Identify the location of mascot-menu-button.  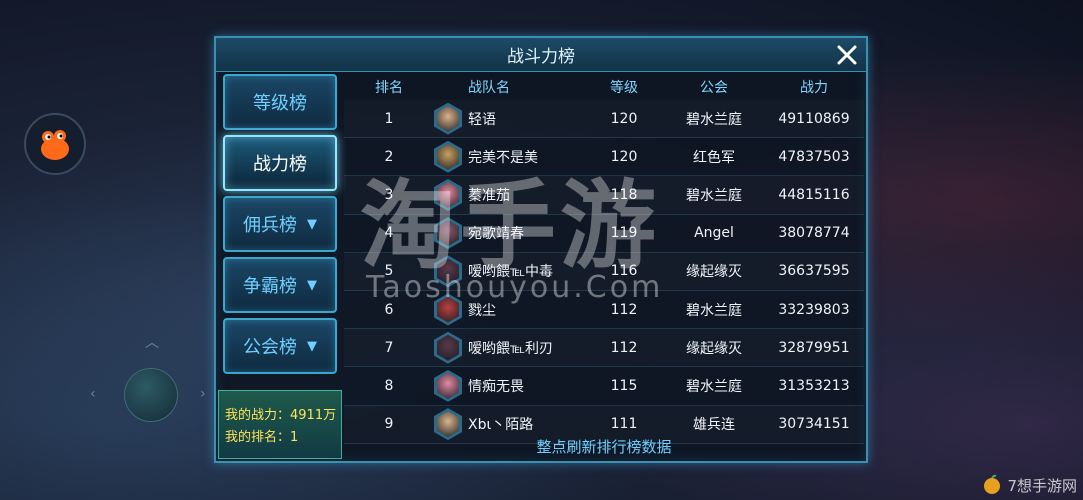
(55, 144).